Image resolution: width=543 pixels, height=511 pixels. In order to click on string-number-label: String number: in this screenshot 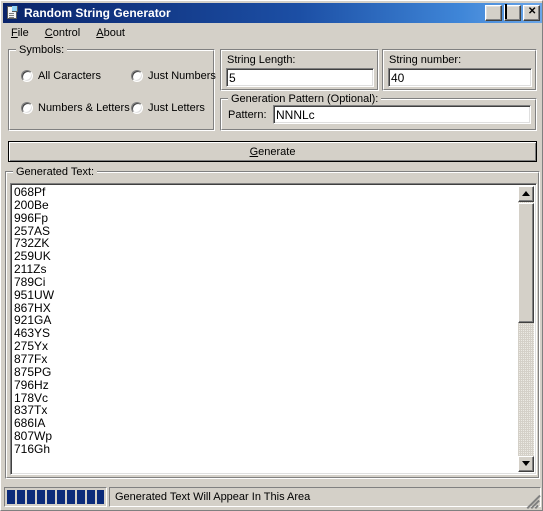, I will do `click(425, 60)`.